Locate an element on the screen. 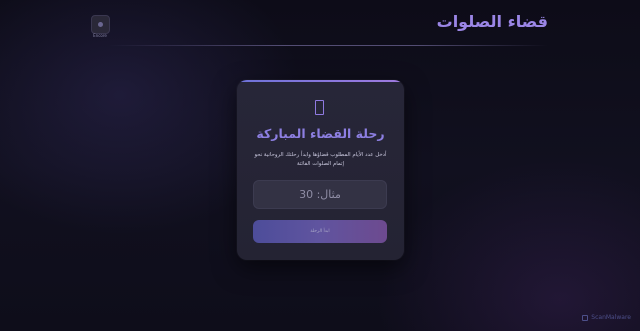 The width and height of the screenshot is (640, 331). page-title: قضاء الصلوات is located at coordinates (492, 21).